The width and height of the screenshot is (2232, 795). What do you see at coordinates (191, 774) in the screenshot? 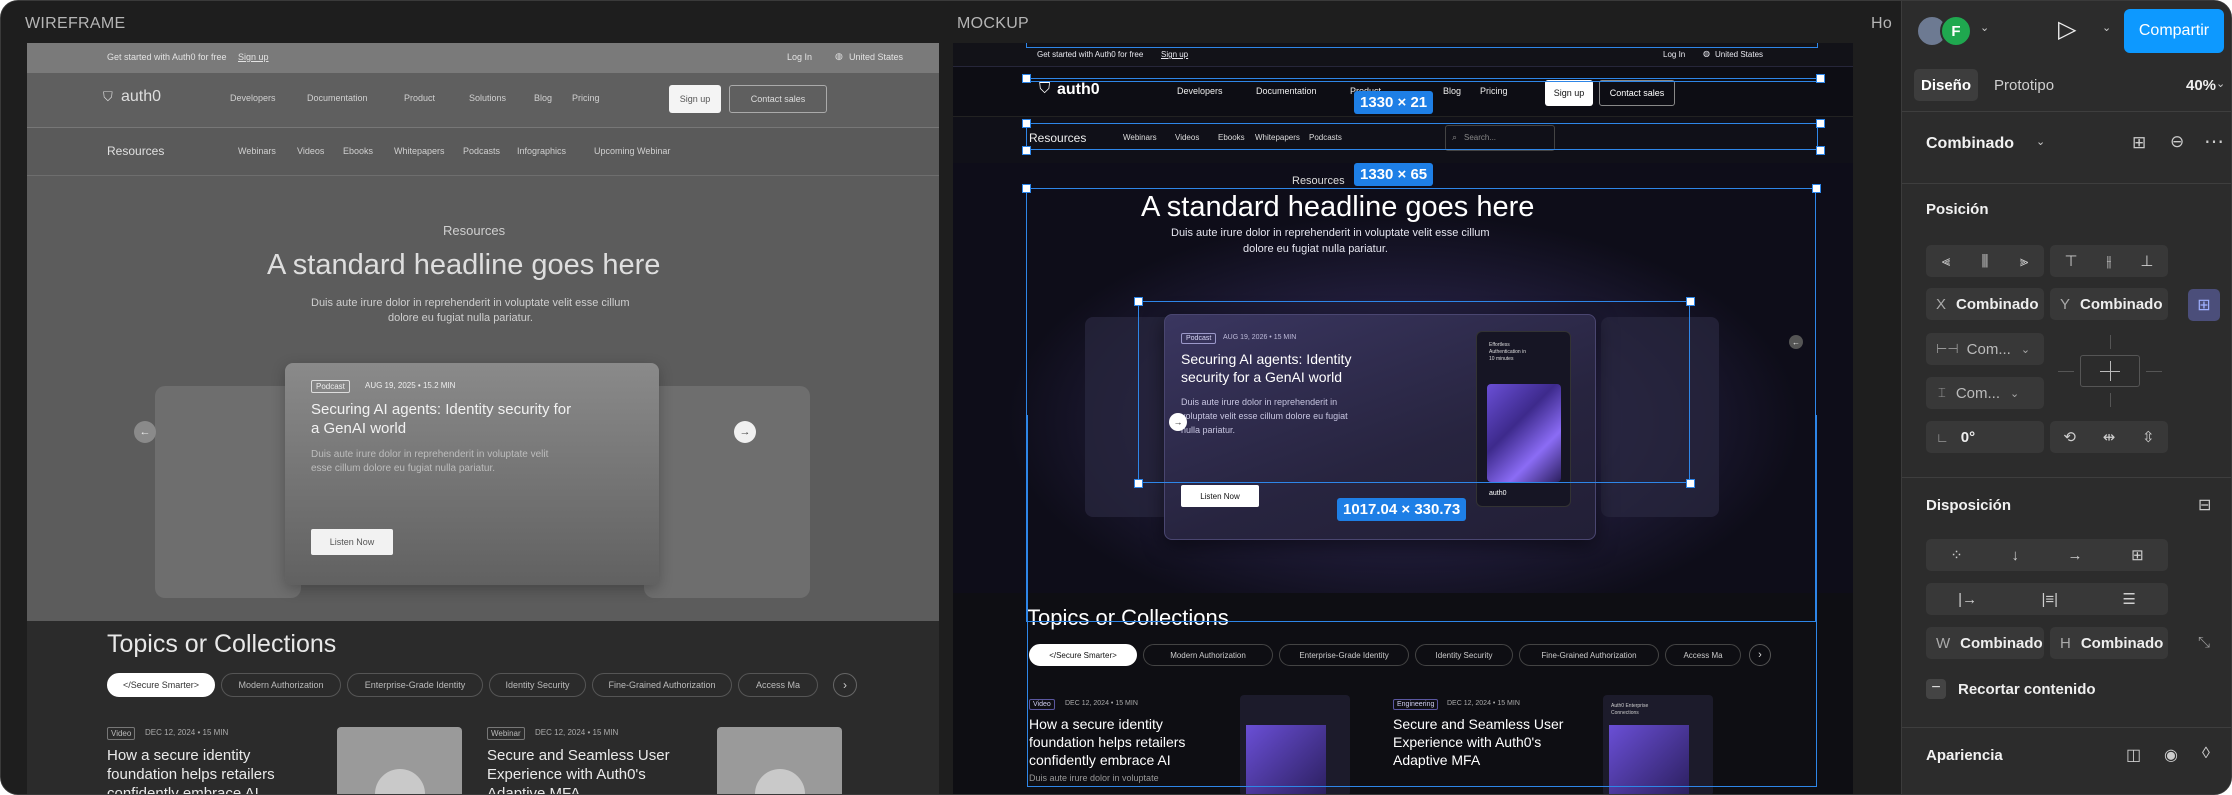
I see `wf-article-1-title-2: foundation helps retailers` at bounding box center [191, 774].